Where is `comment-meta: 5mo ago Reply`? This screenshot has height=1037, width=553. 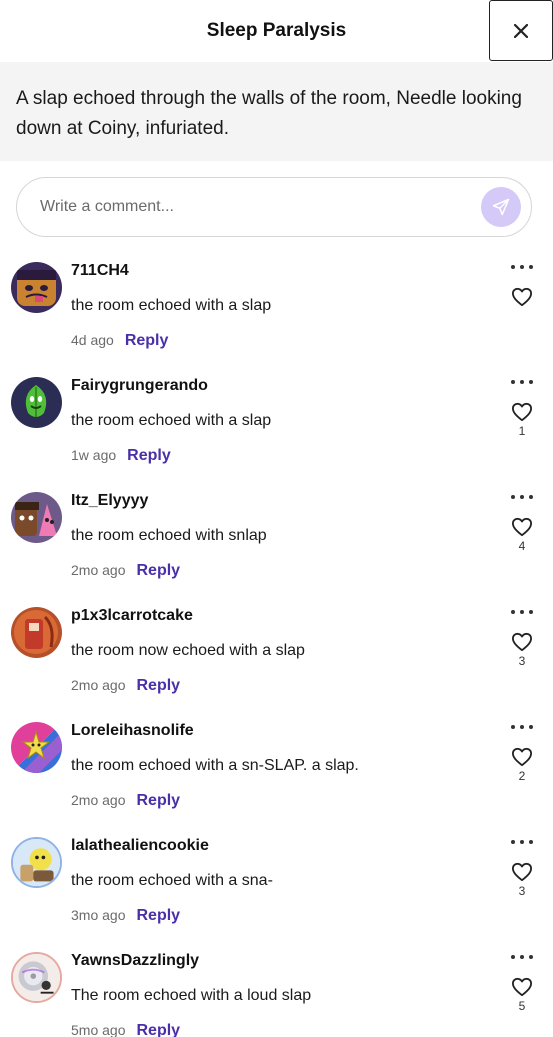
comment-meta: 5mo ago Reply is located at coordinates (125, 1029).